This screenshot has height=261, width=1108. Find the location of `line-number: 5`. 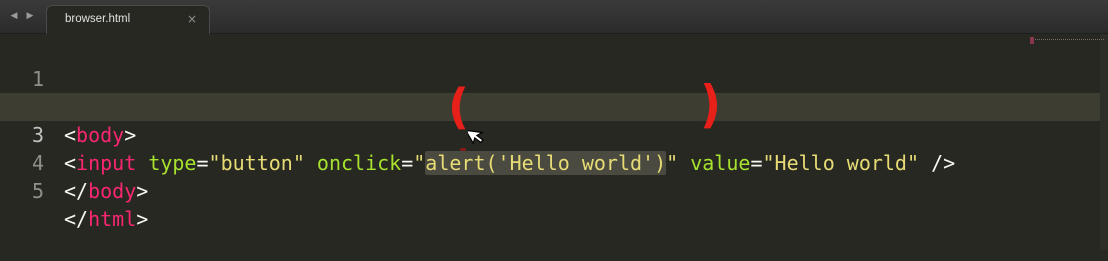

line-number: 5 is located at coordinates (37, 191).